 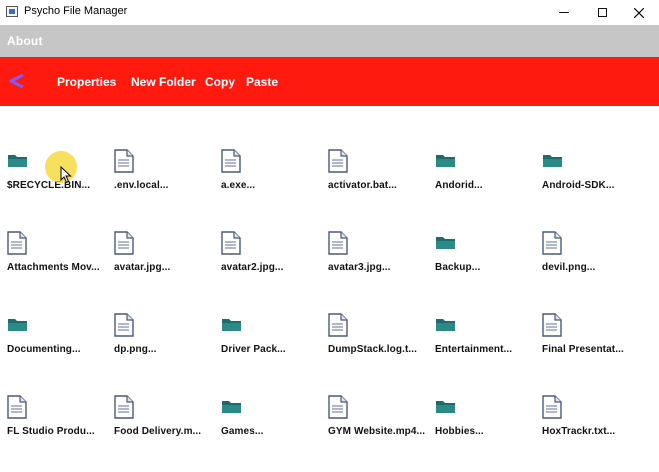 What do you see at coordinates (86, 82) in the screenshot?
I see `properties-button: Properties` at bounding box center [86, 82].